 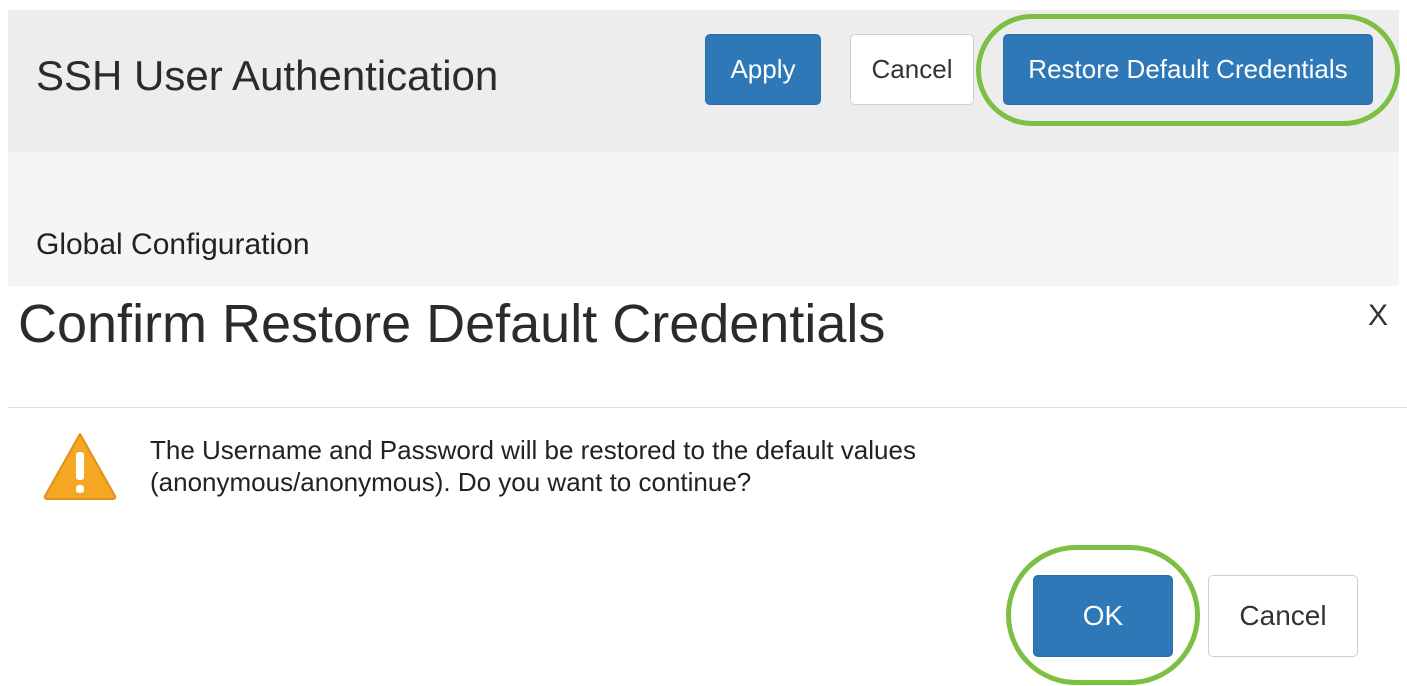 I want to click on cancel-button: Cancel, so click(x=912, y=69).